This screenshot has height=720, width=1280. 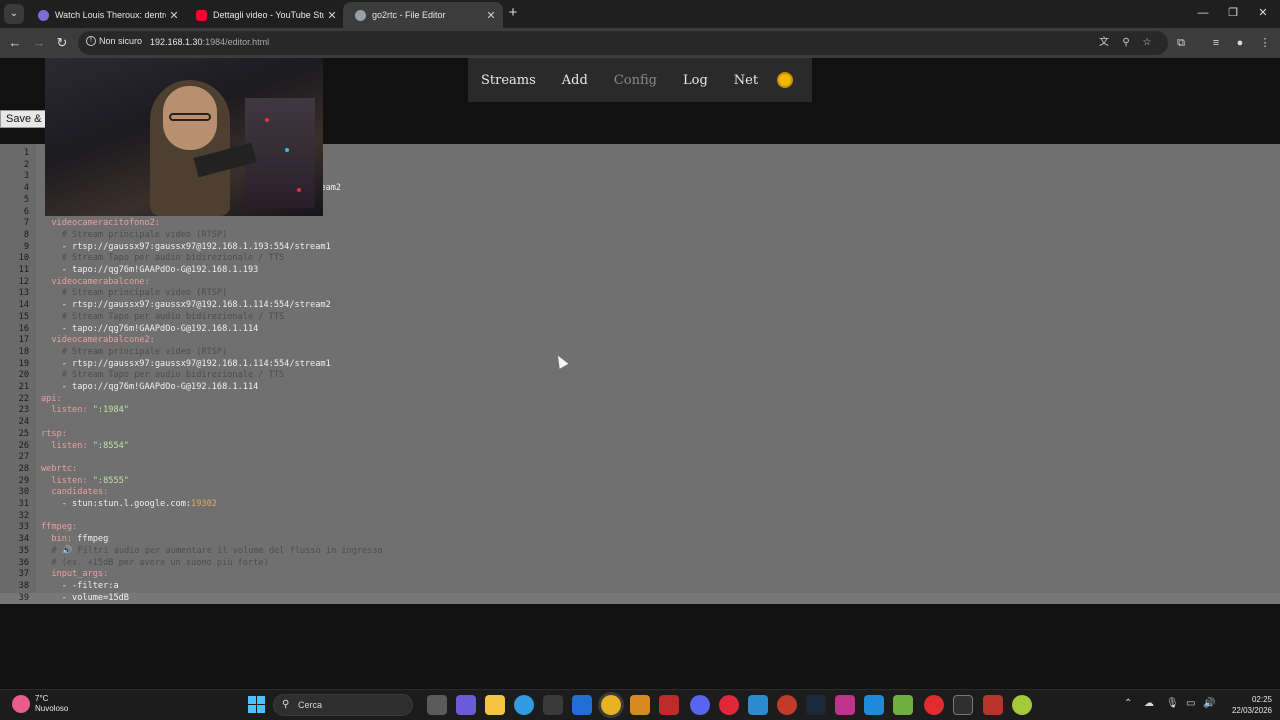 What do you see at coordinates (874, 705) in the screenshot?
I see `vscode-icon` at bounding box center [874, 705].